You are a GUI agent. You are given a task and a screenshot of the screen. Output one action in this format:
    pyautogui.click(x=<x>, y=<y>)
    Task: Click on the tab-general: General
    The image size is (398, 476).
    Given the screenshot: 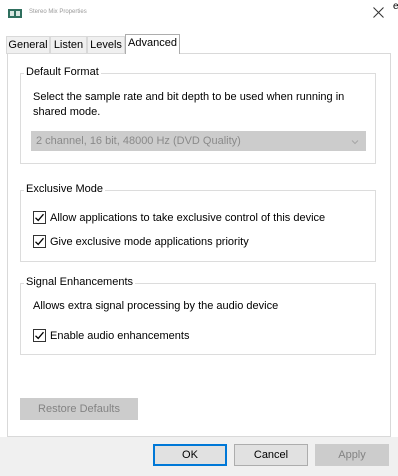 What is the action you would take?
    pyautogui.click(x=28, y=45)
    